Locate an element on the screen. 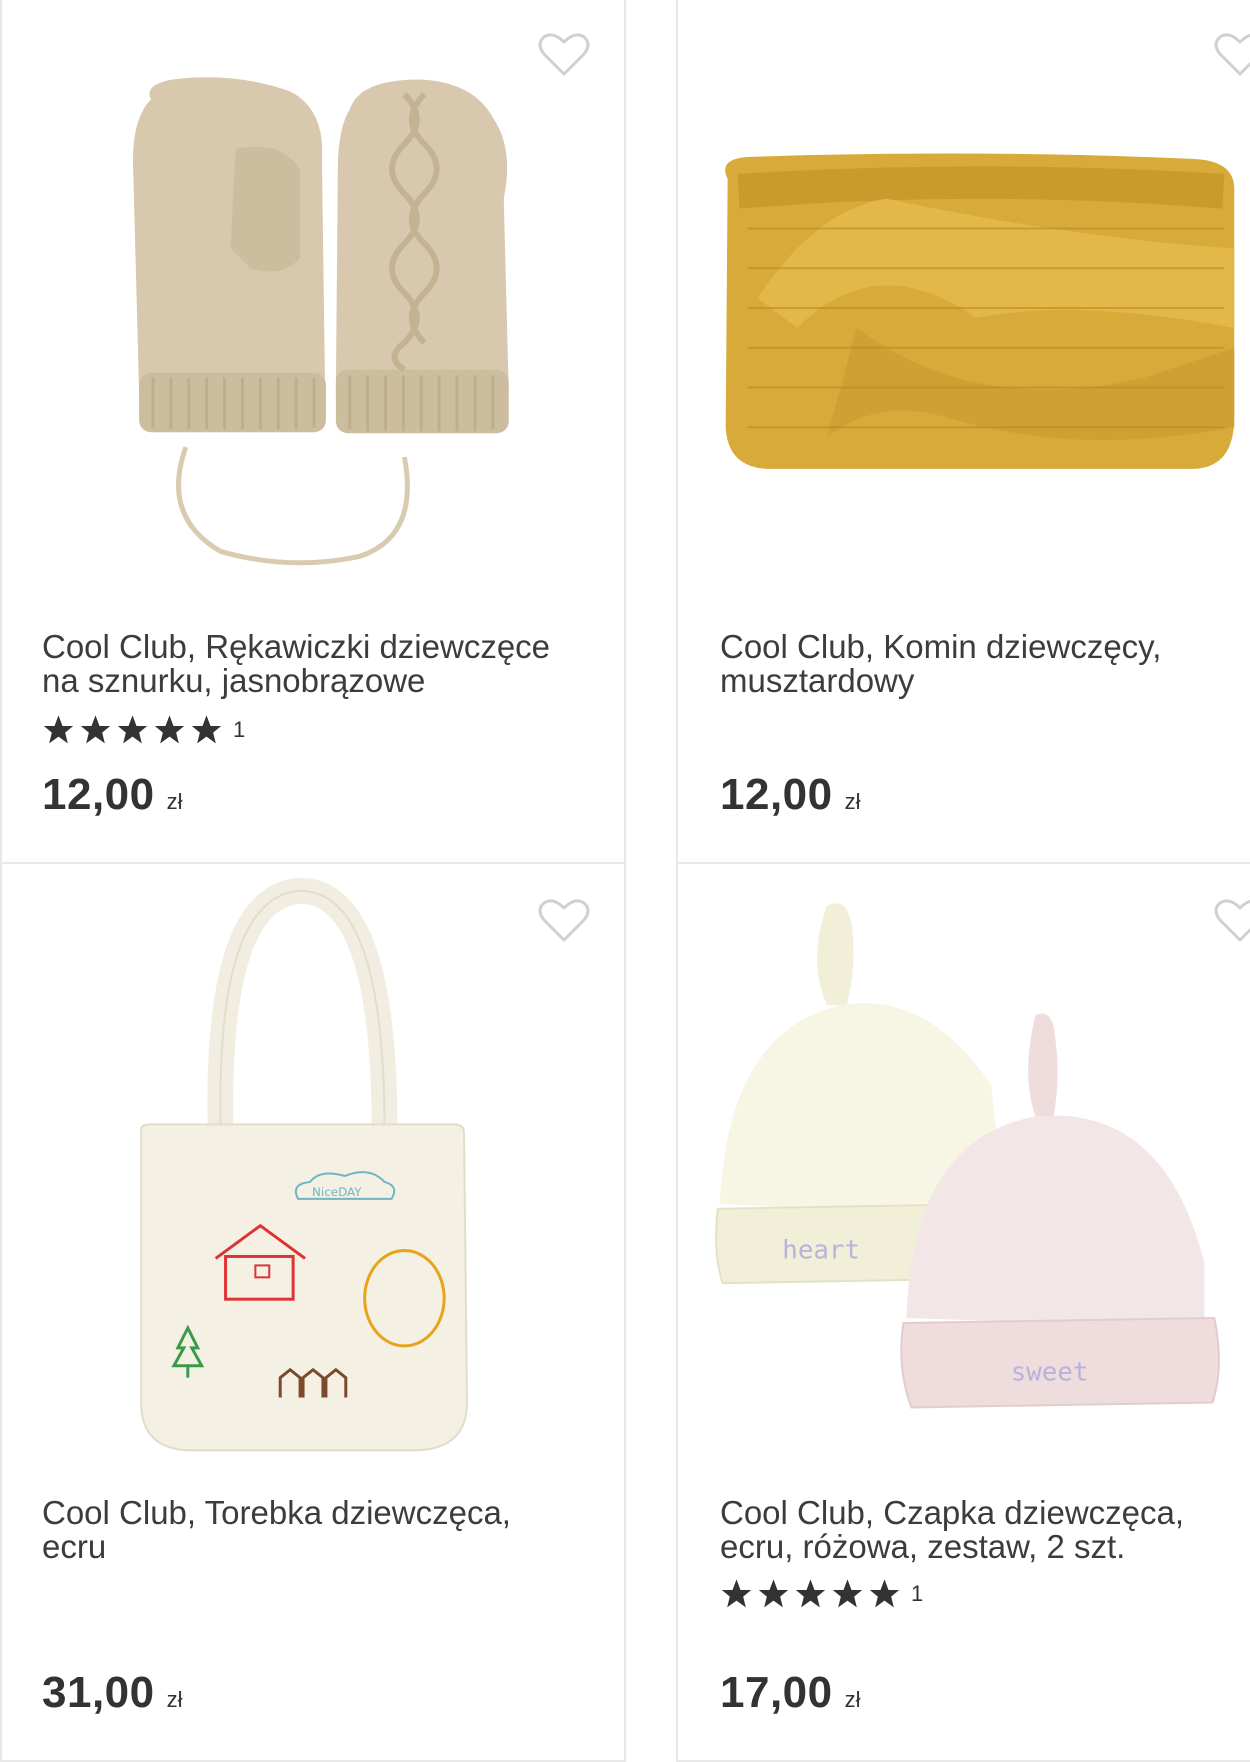  hat-print-text-2: sweet is located at coordinates (1050, 1373).